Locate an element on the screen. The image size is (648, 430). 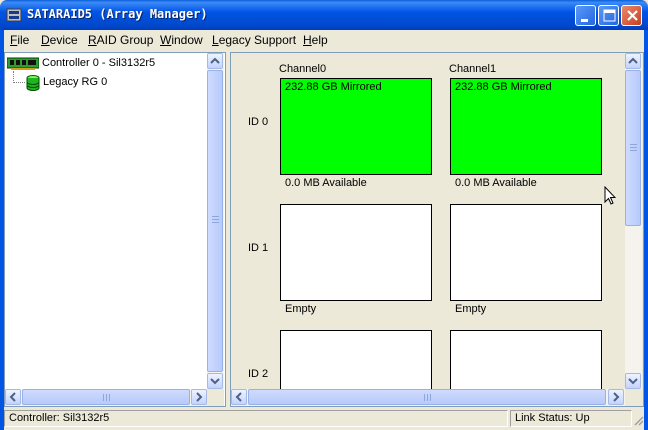
close-icon is located at coordinates (632, 15).